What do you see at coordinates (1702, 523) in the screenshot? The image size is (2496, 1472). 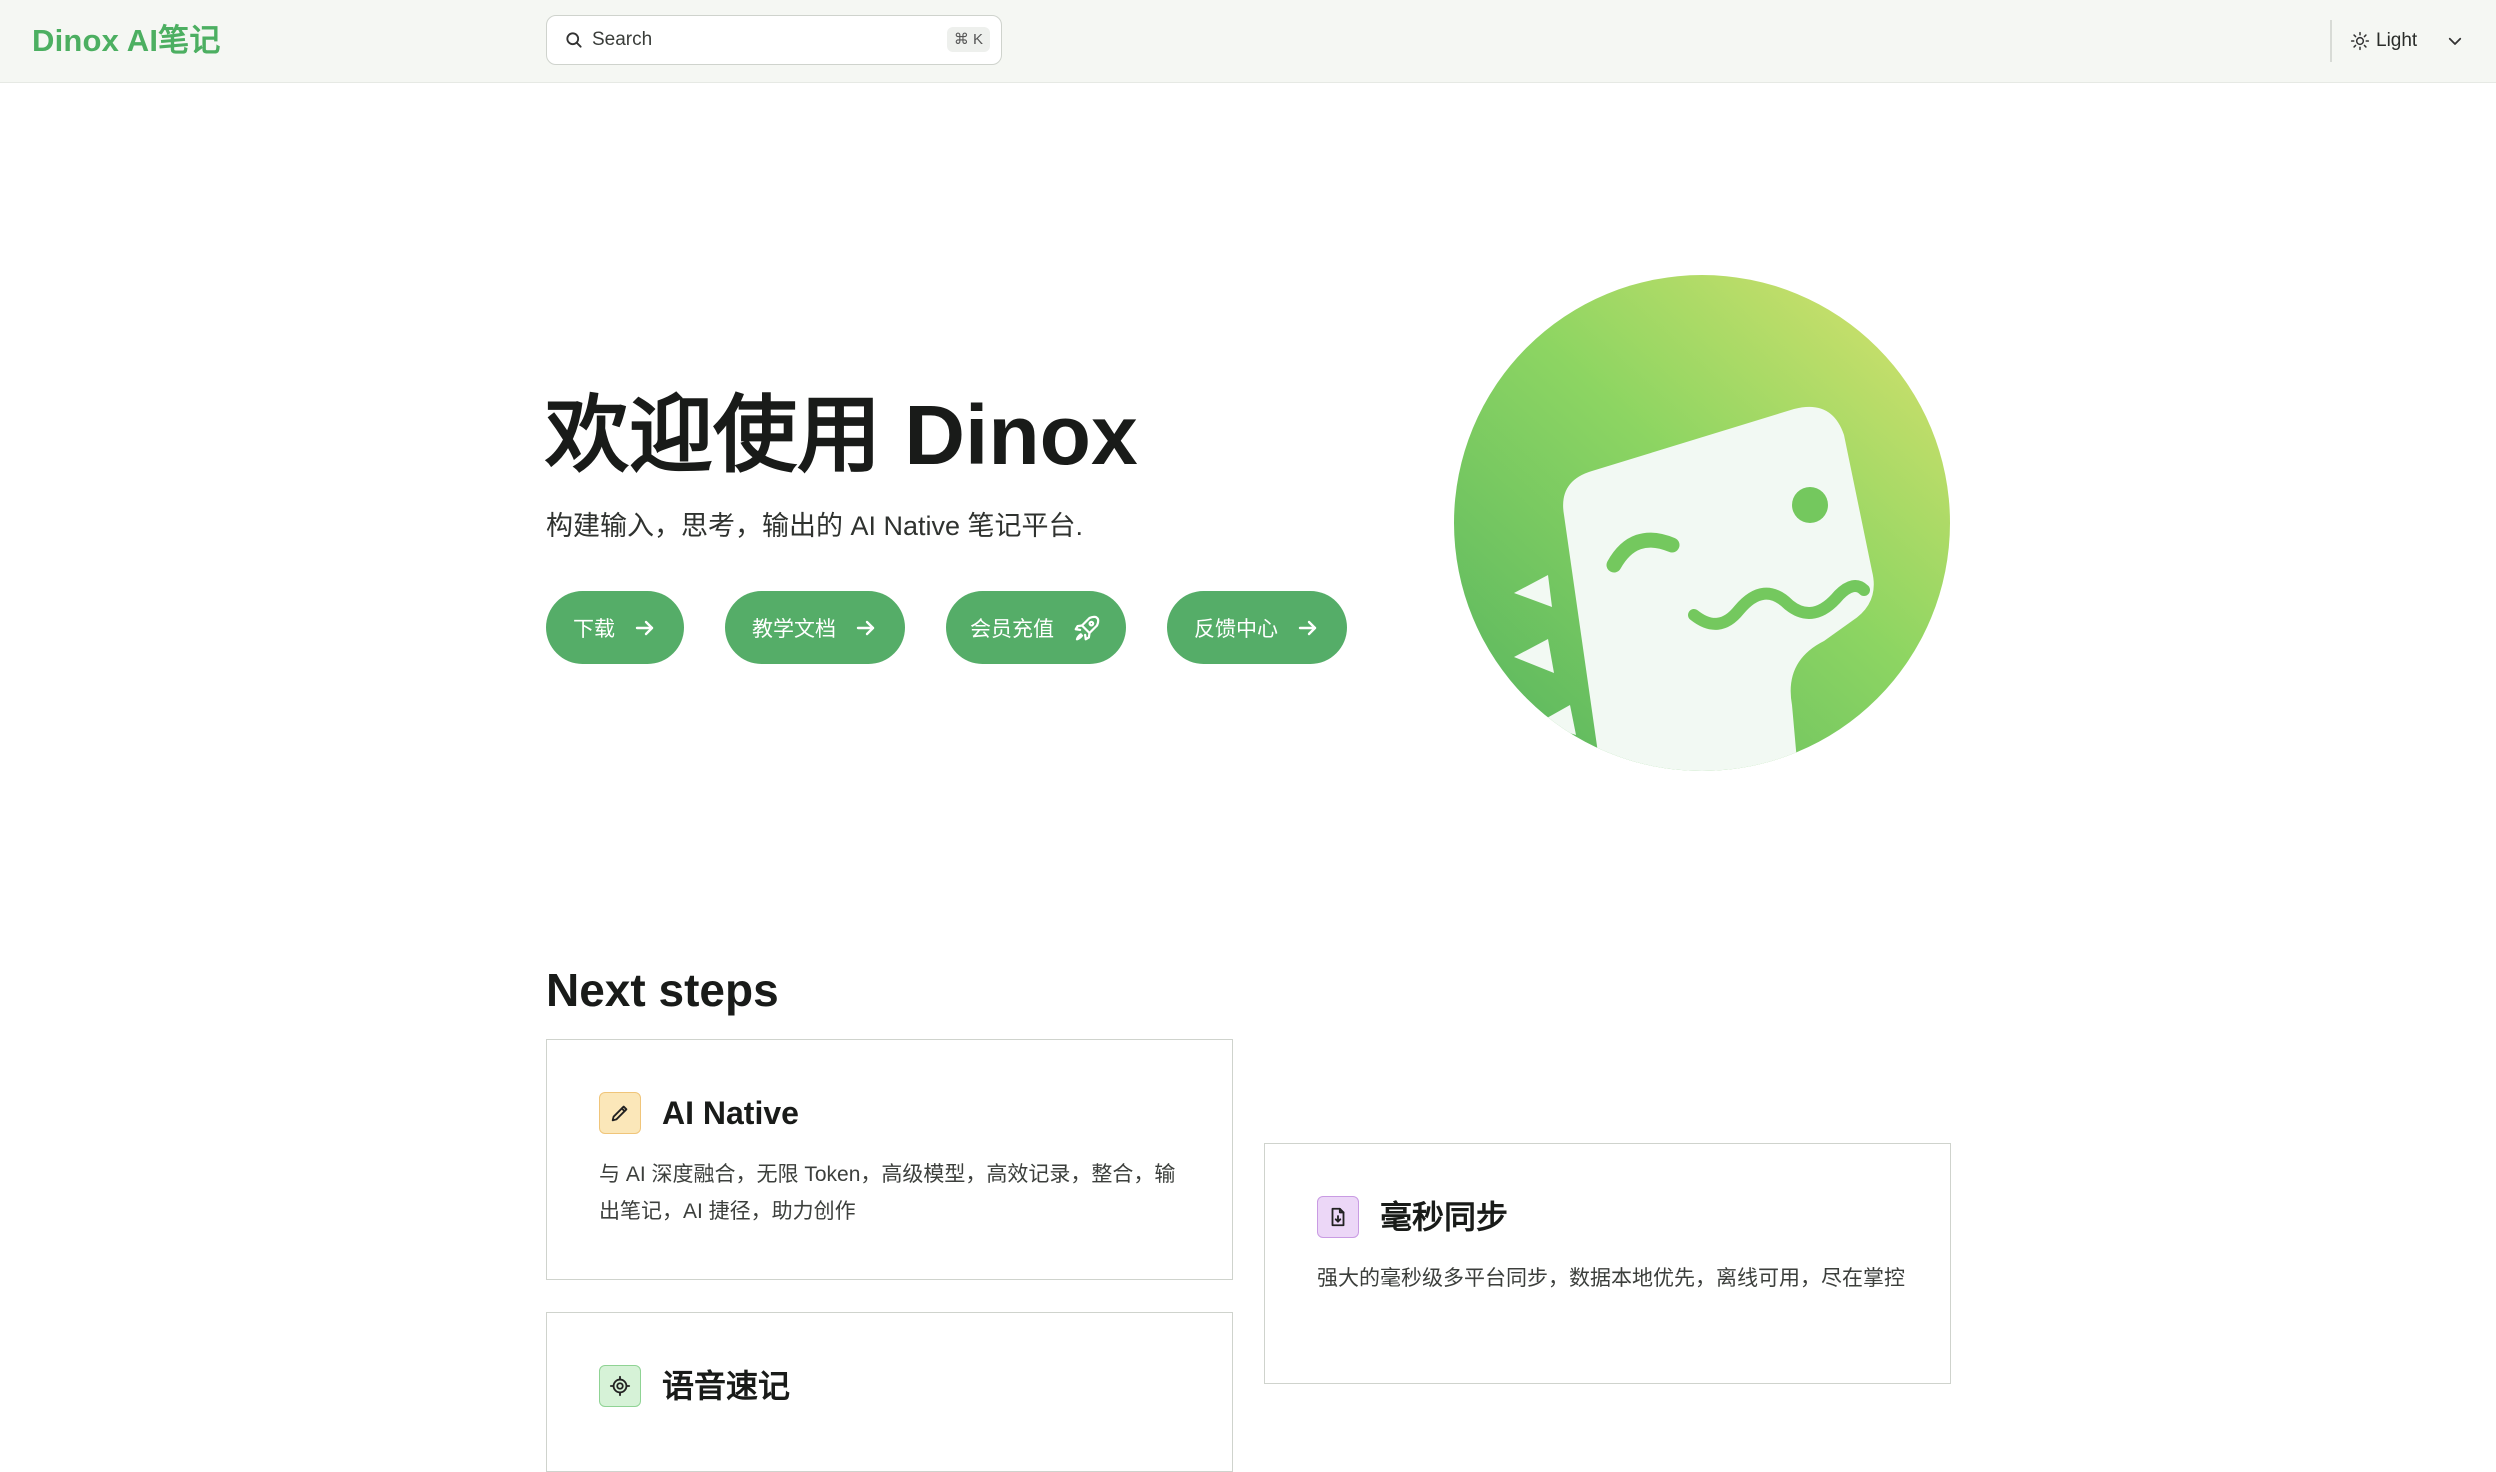 I see `dinosaur-mascot-icon` at bounding box center [1702, 523].